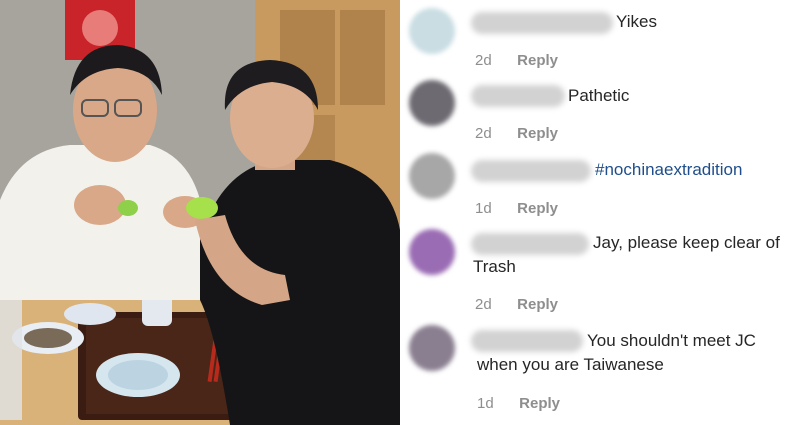 This screenshot has height=425, width=800. I want to click on comment-text: Jay, please keep clear of, so click(686, 242).